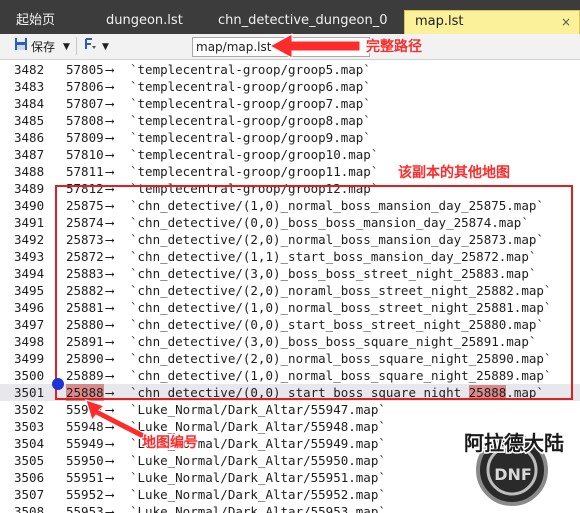  Describe the element at coordinates (118, 420) in the screenshot. I see `arrow-to-map-id-icon` at that location.